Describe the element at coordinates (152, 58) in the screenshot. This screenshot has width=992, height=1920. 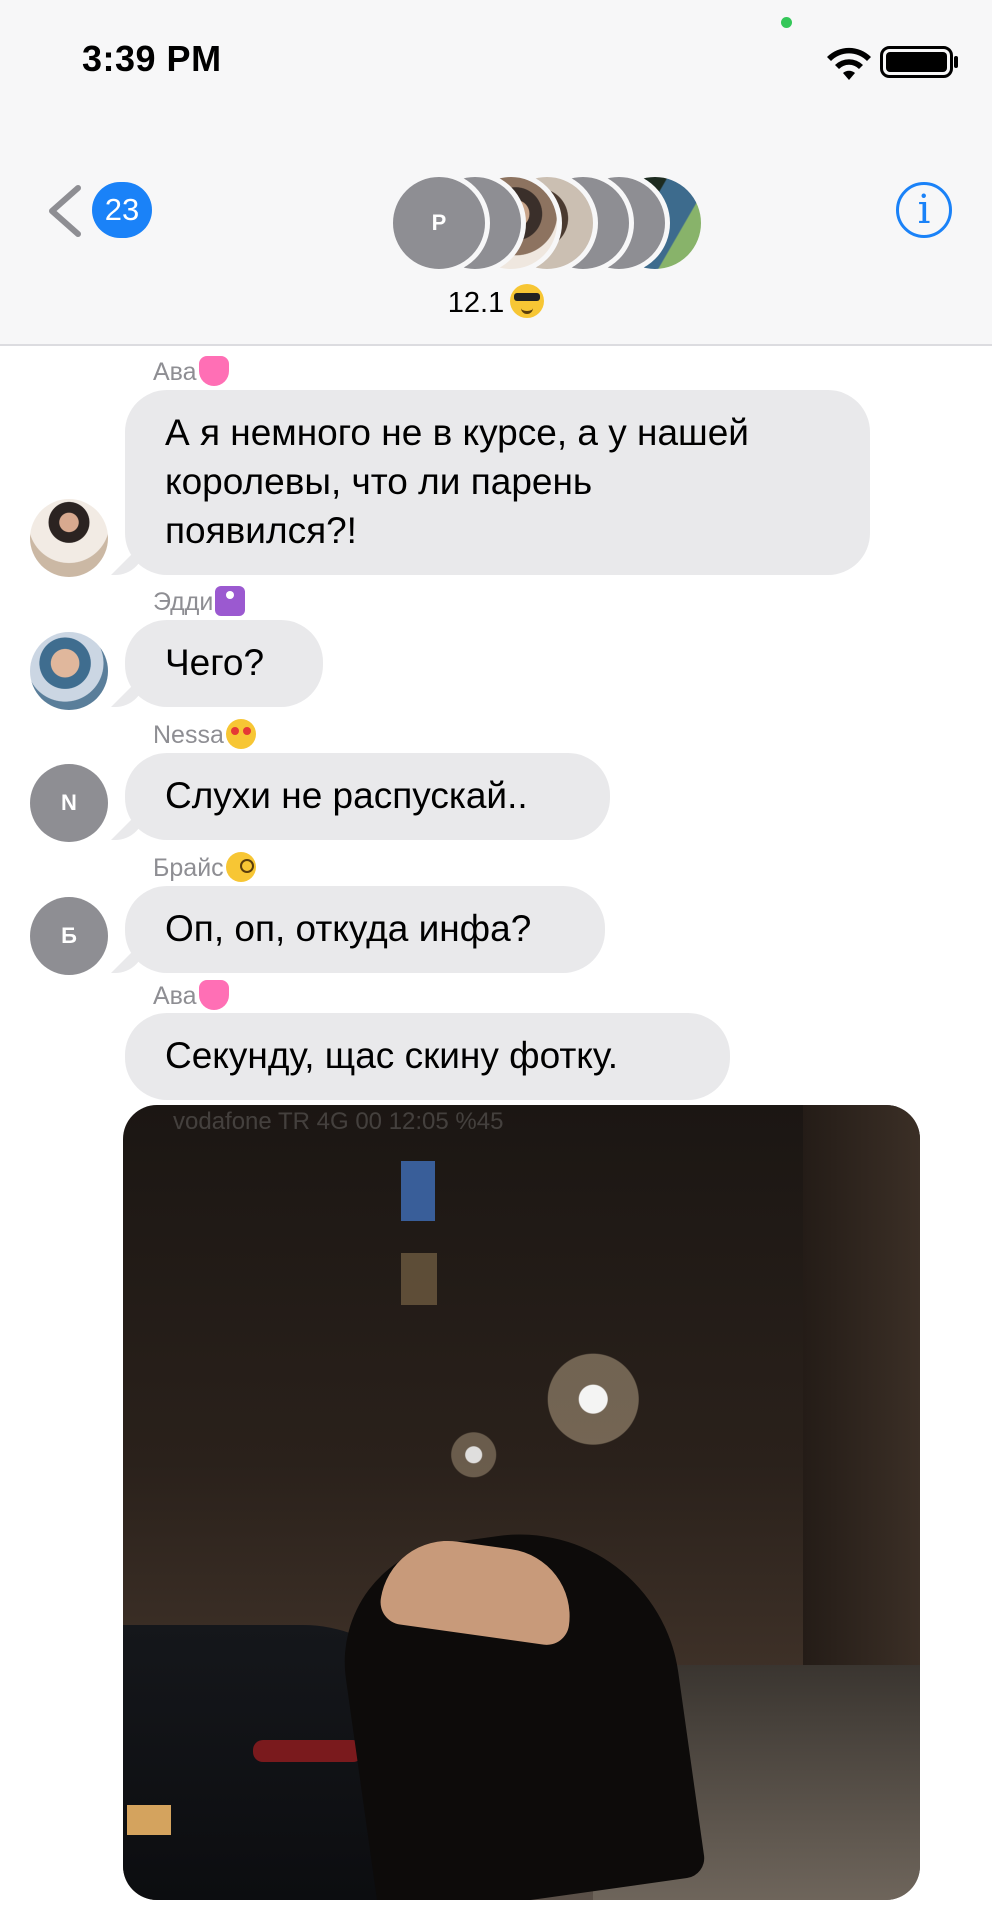
I see `status-time: 3:39 PM` at that location.